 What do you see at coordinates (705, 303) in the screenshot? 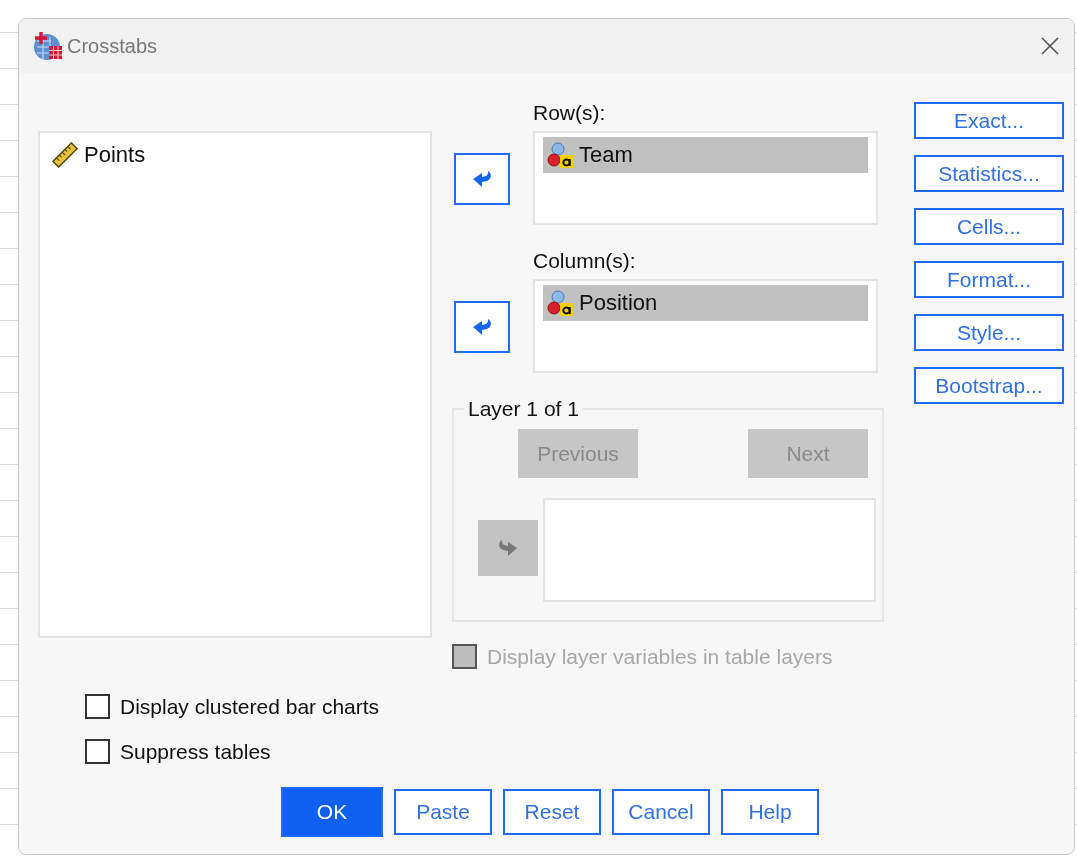
I see `variable-item: Position` at bounding box center [705, 303].